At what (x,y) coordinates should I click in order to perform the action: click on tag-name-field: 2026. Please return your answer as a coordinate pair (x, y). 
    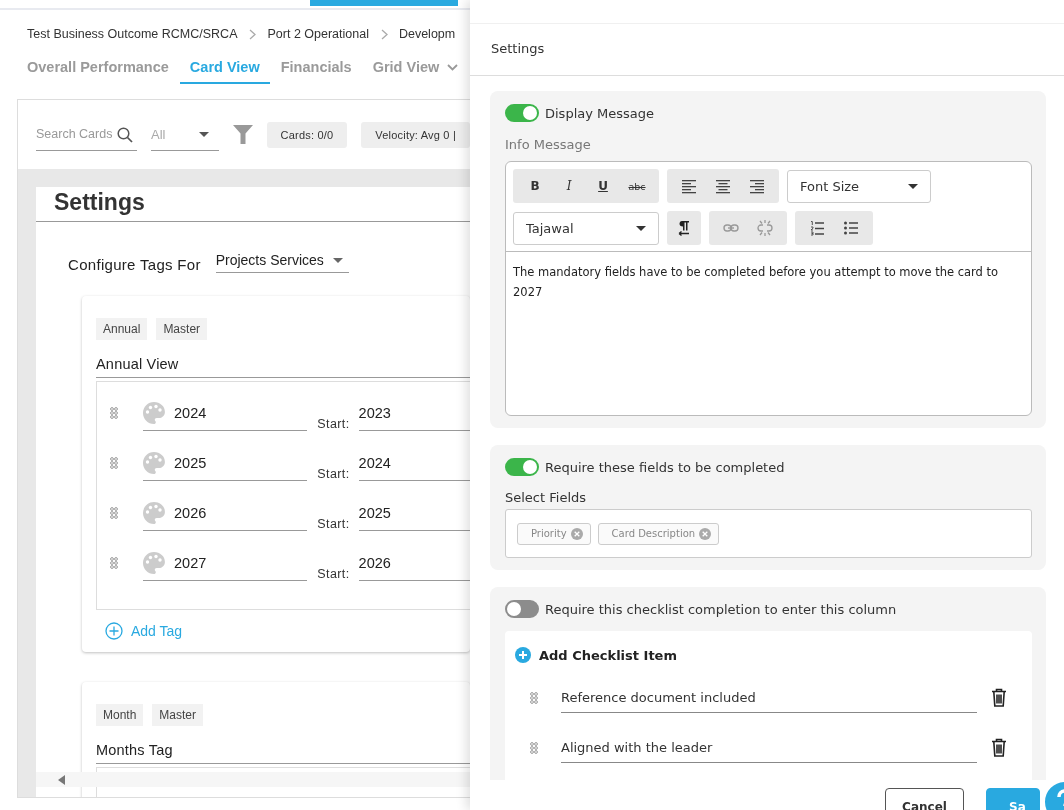
    Looking at the image, I should click on (225, 513).